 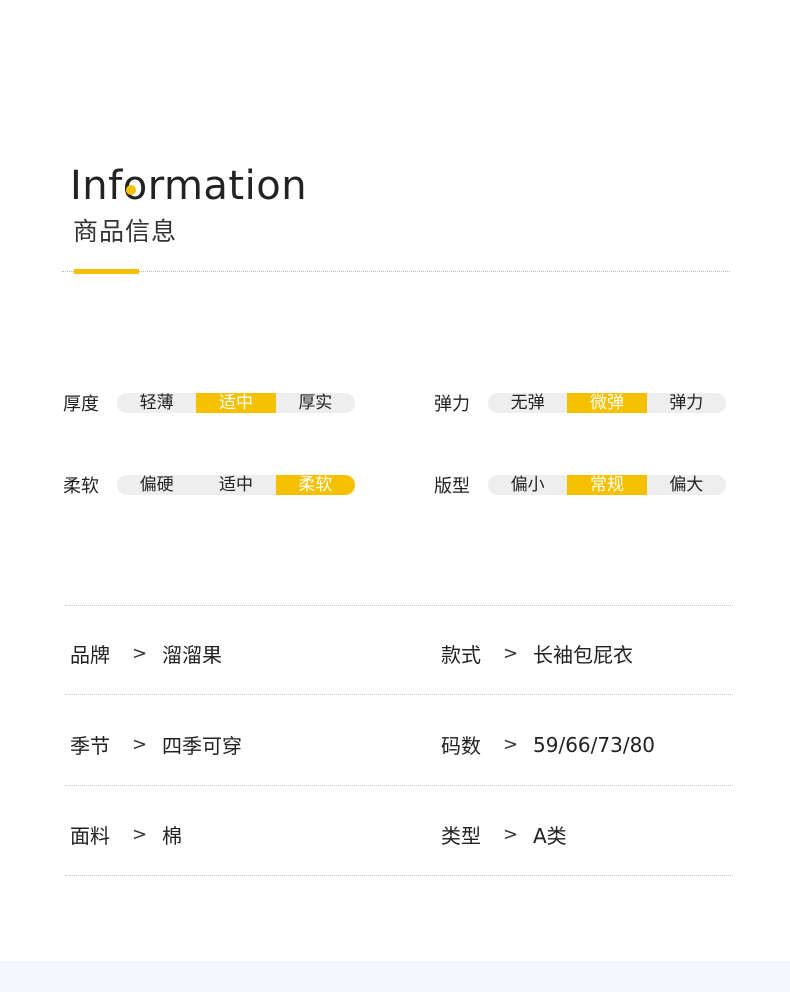 I want to click on spec-item-category: 类型 > A类, so click(x=504, y=834).